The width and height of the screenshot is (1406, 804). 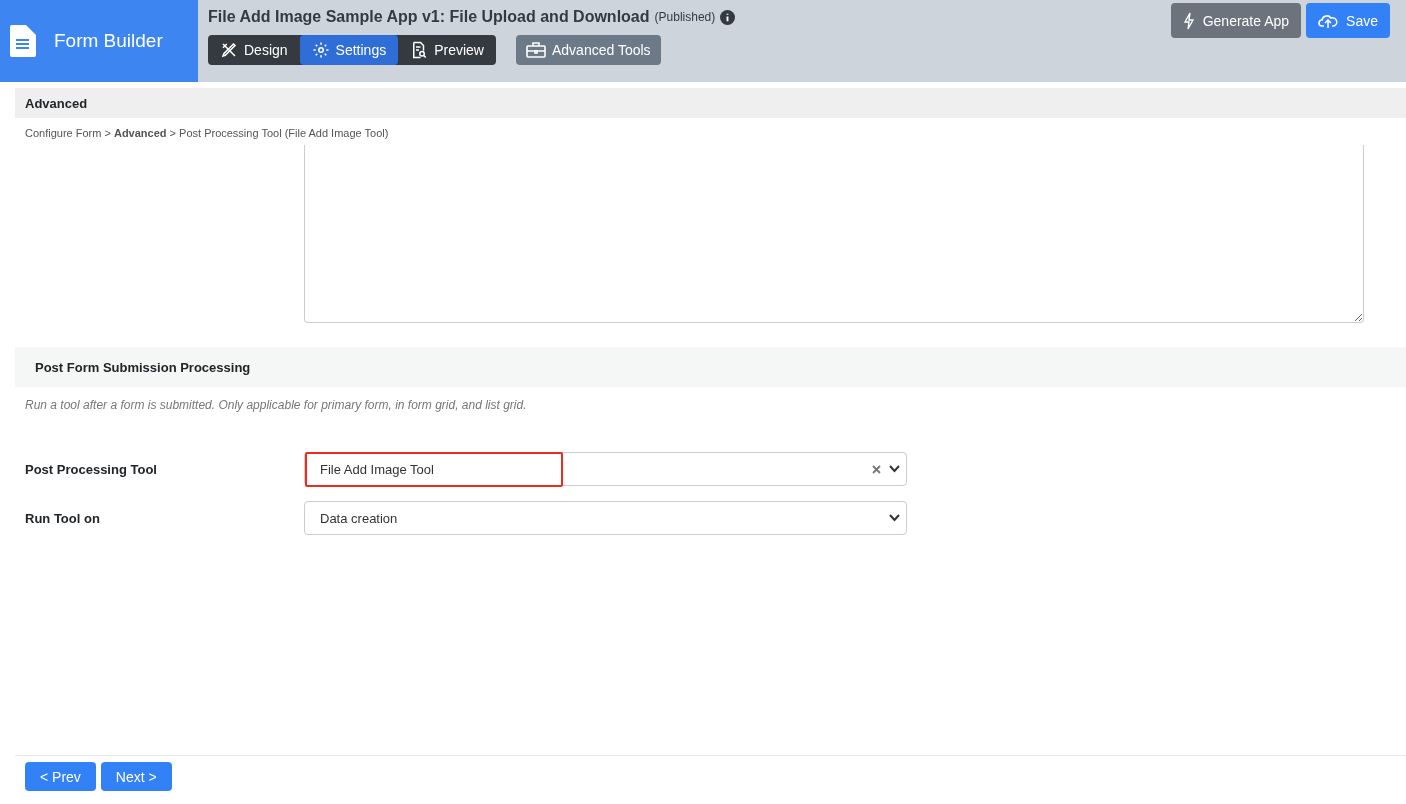 What do you see at coordinates (685, 17) in the screenshot?
I see `form-status: (Published)` at bounding box center [685, 17].